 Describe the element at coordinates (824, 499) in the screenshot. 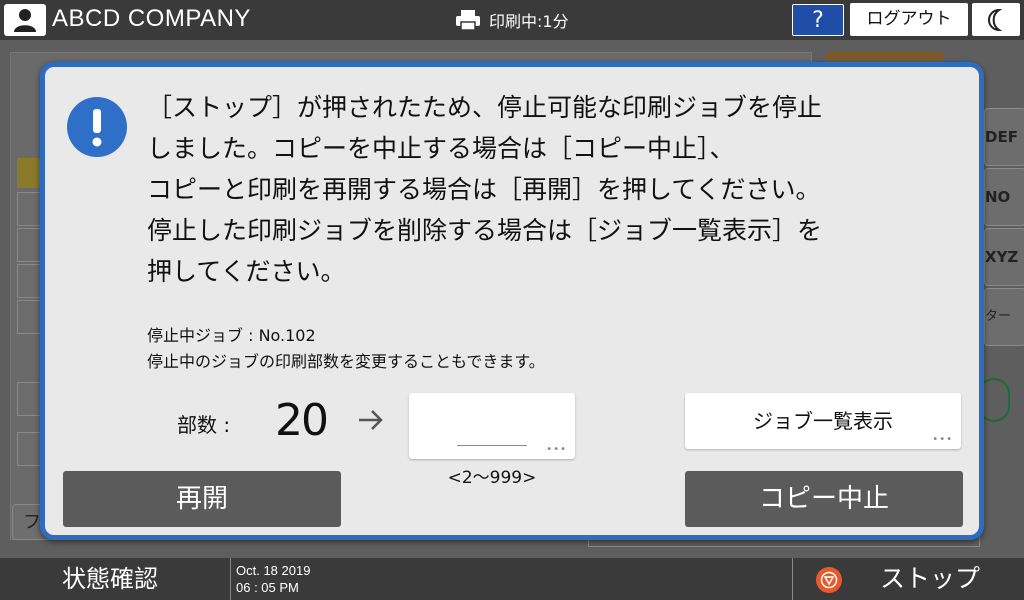

I see `cancel-copy-button: コピー中止` at that location.